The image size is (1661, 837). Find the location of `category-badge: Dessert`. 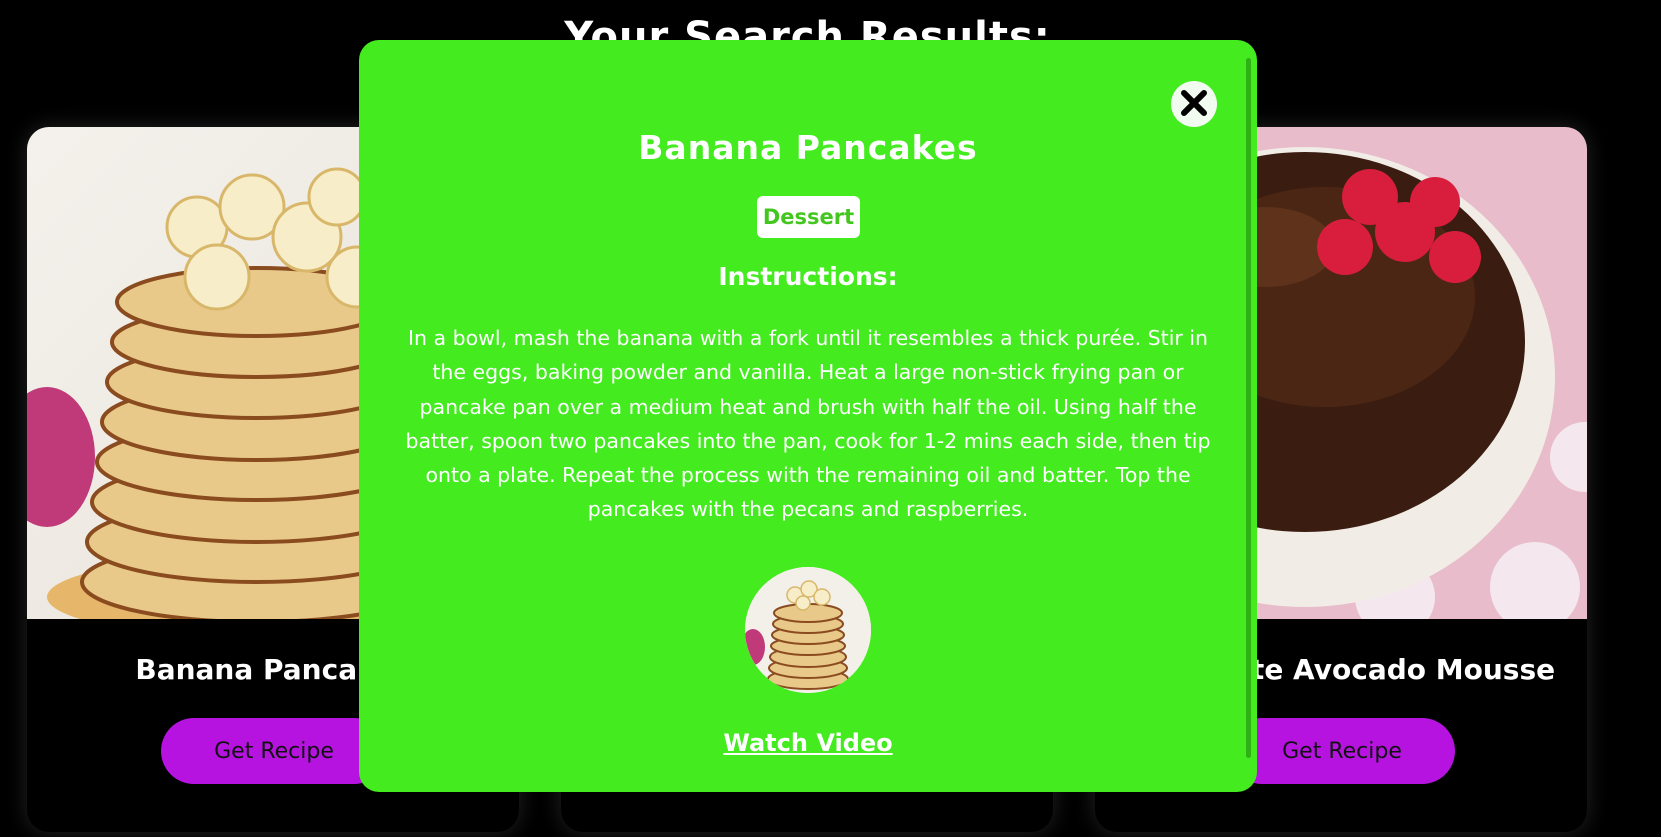

category-badge: Dessert is located at coordinates (808, 217).